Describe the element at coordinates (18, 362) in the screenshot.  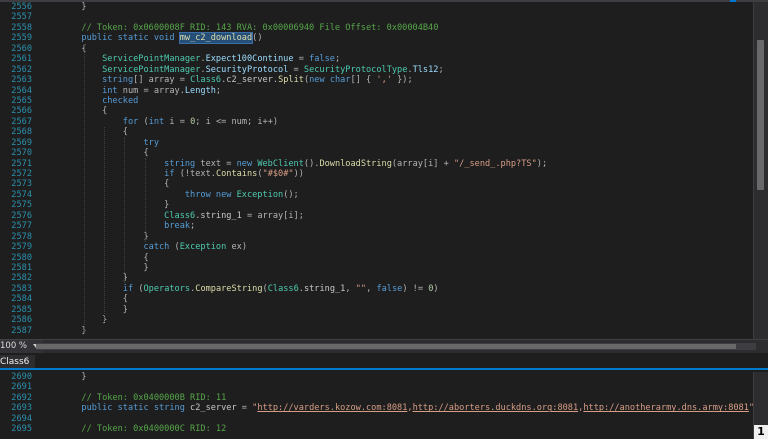
I see `tab-class6: Class6` at that location.